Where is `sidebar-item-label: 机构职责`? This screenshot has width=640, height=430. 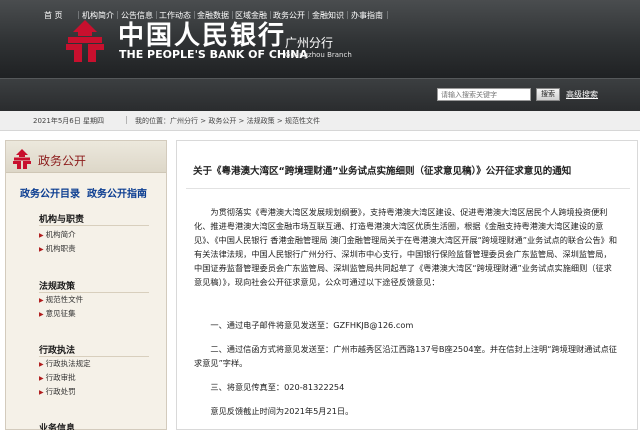
sidebar-item-label: 机构职责 is located at coordinates (60, 248).